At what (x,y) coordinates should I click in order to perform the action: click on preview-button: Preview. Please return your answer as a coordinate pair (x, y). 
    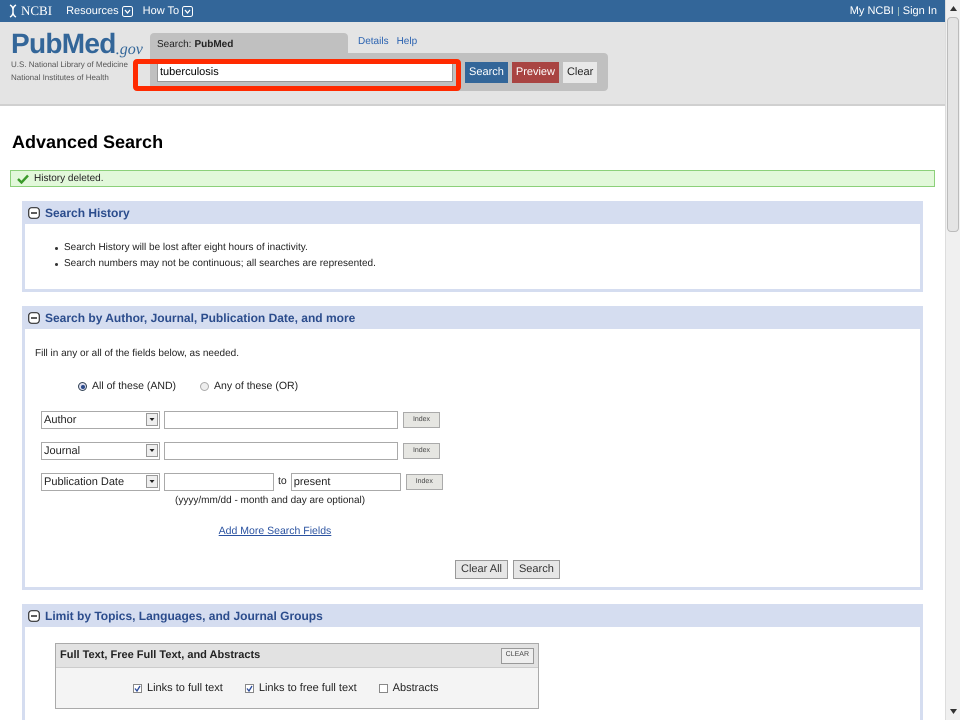
    Looking at the image, I should click on (535, 72).